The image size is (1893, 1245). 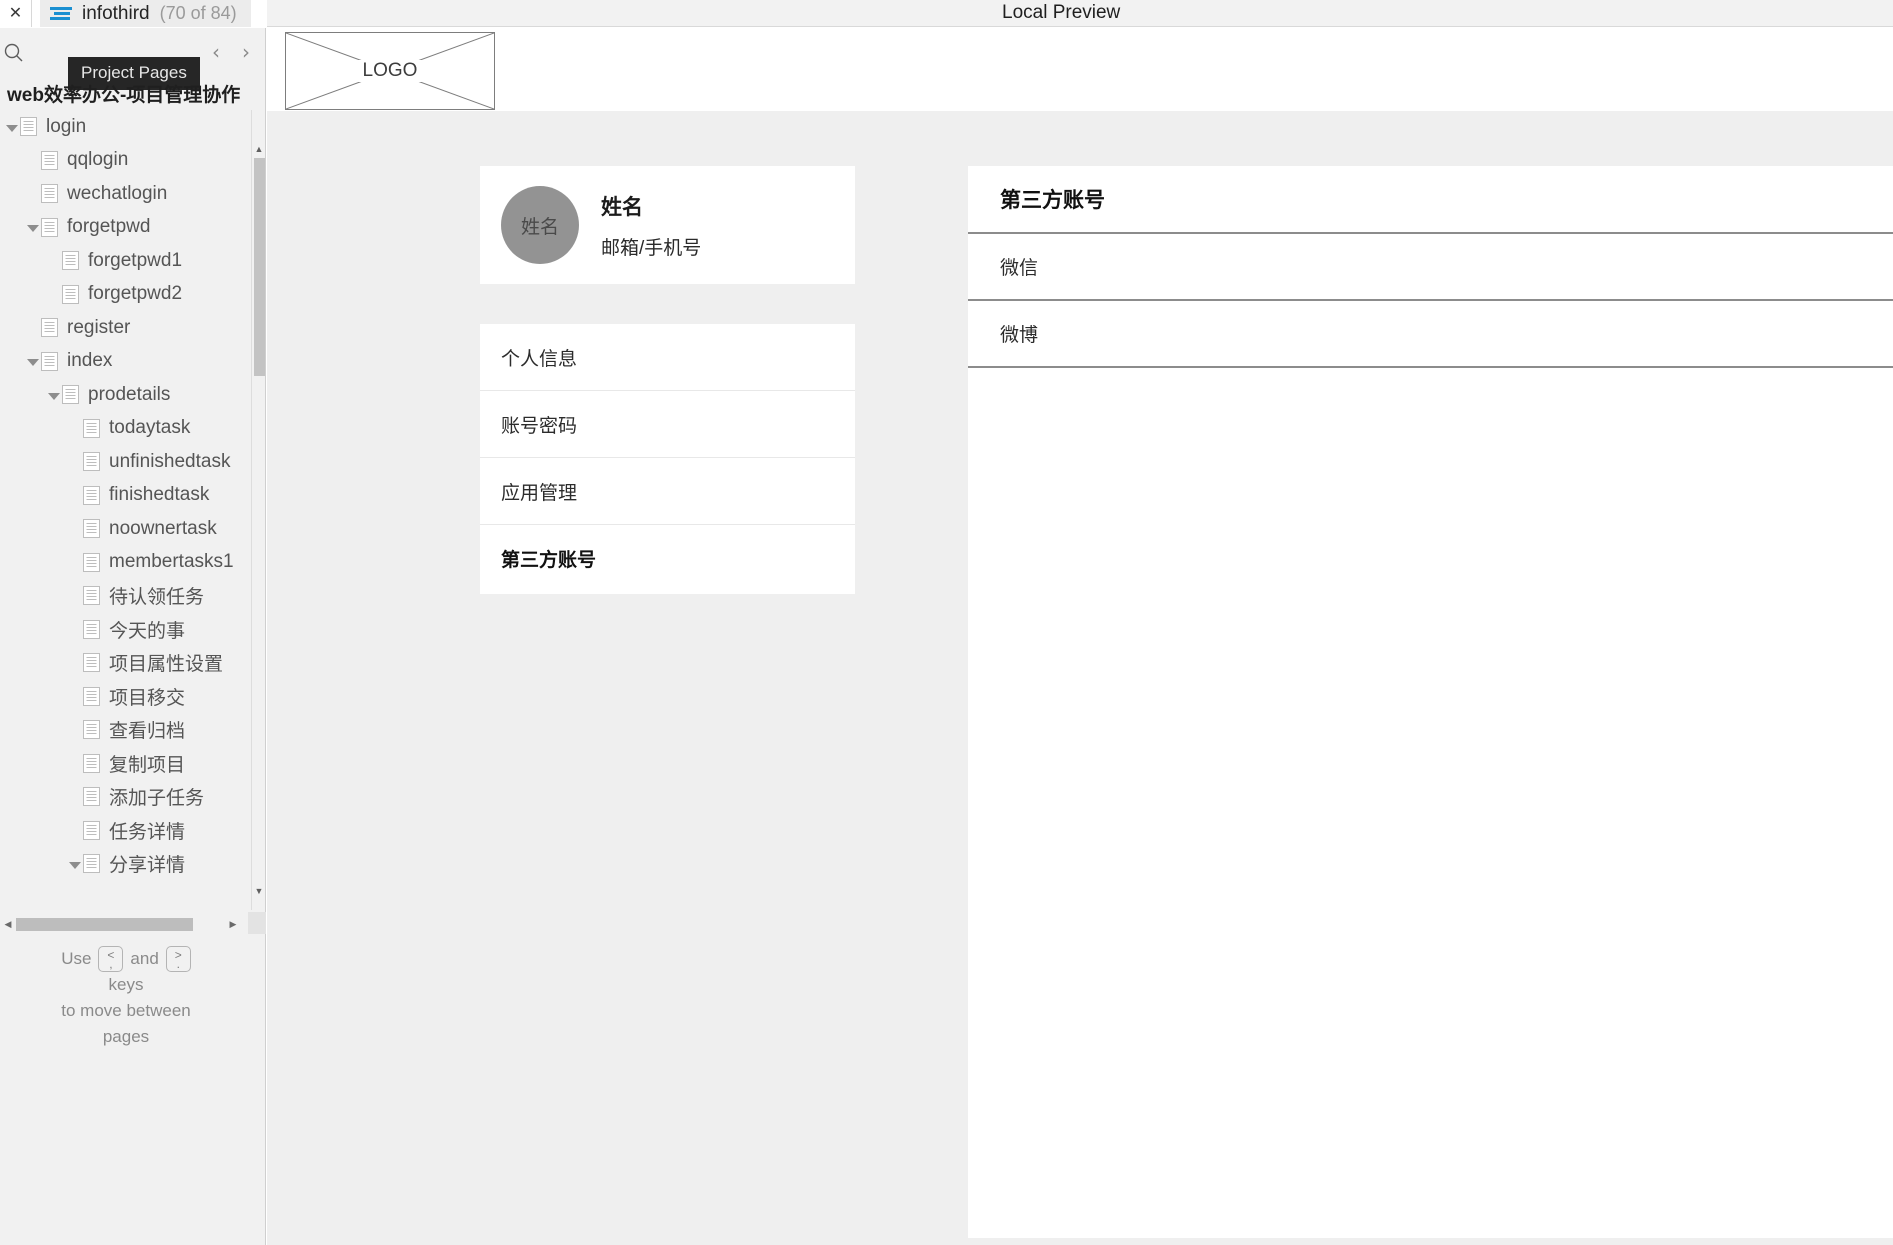 I want to click on tree-item-label: 添加子任务, so click(x=157, y=799).